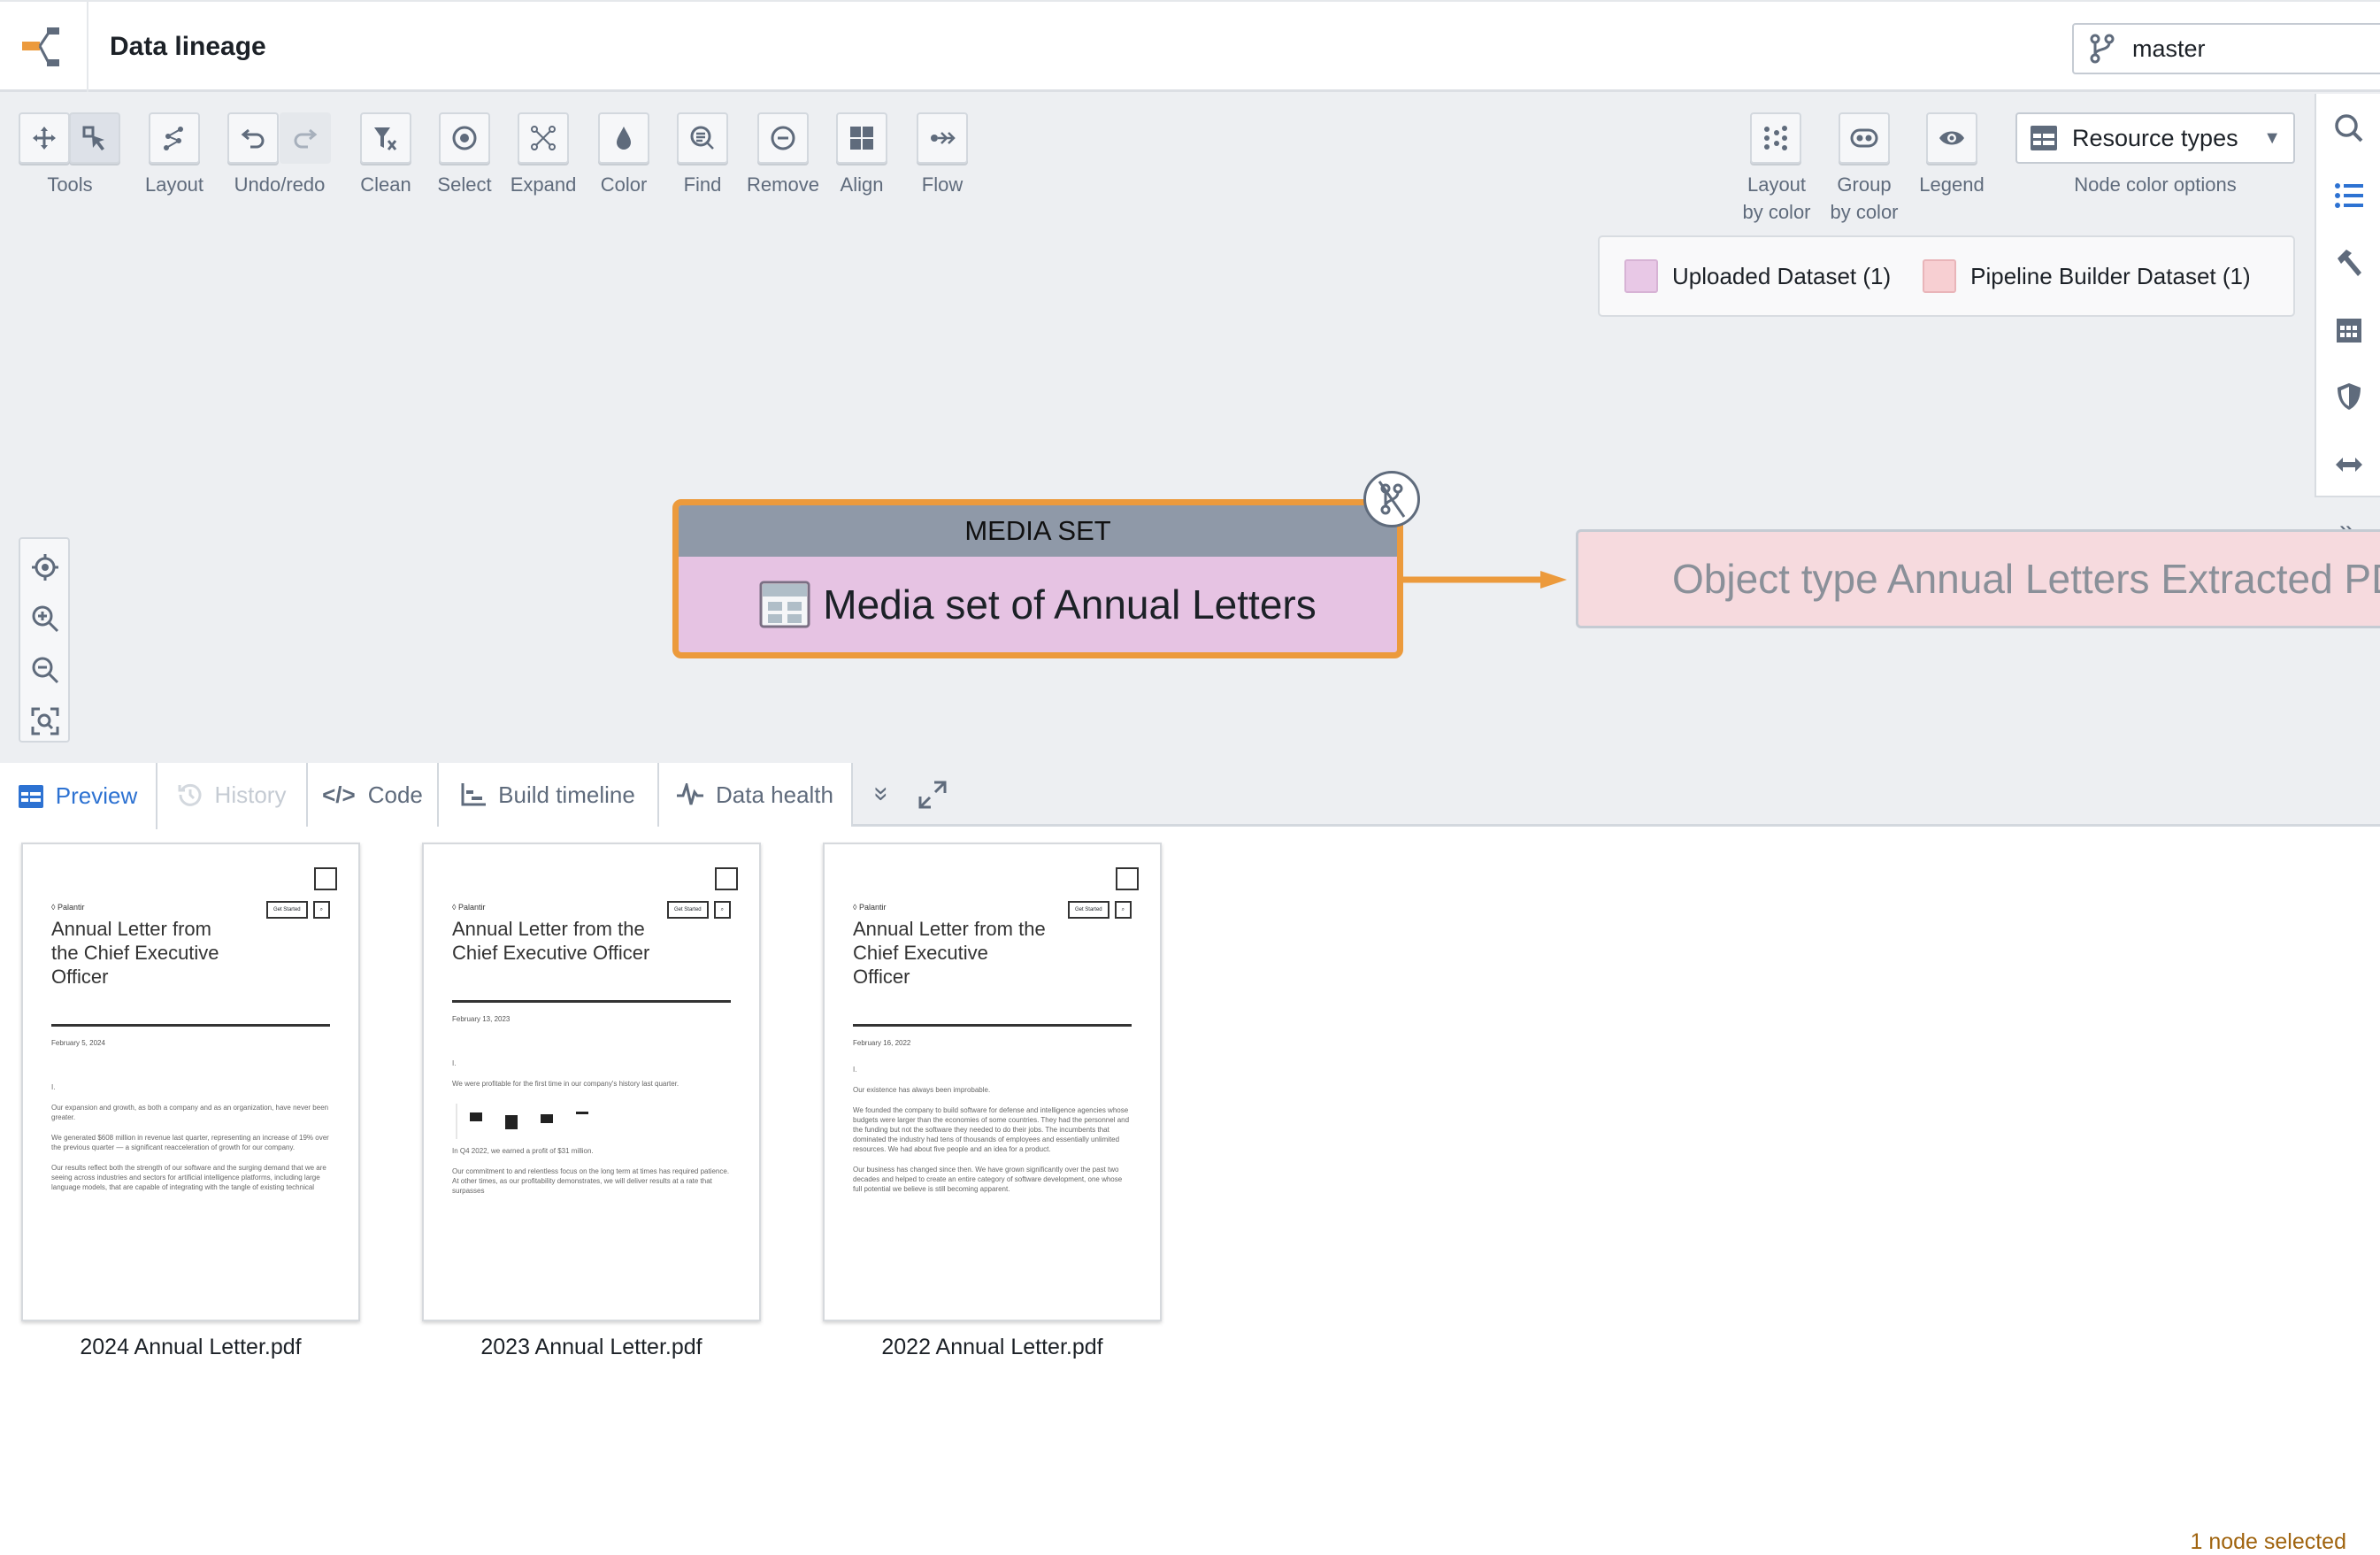 The image size is (2380, 1555). I want to click on color-label: Color, so click(624, 184).